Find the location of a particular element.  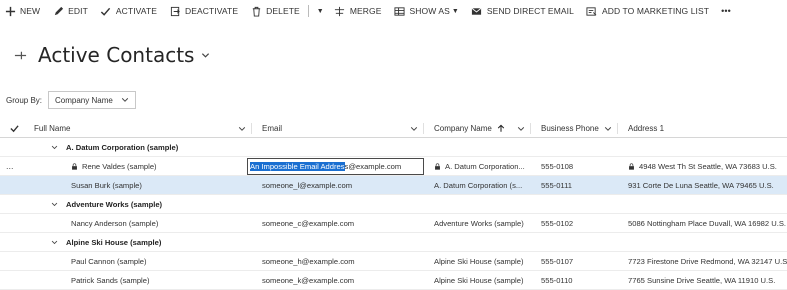

column-header-business-phone: Business Phone is located at coordinates (574, 128).